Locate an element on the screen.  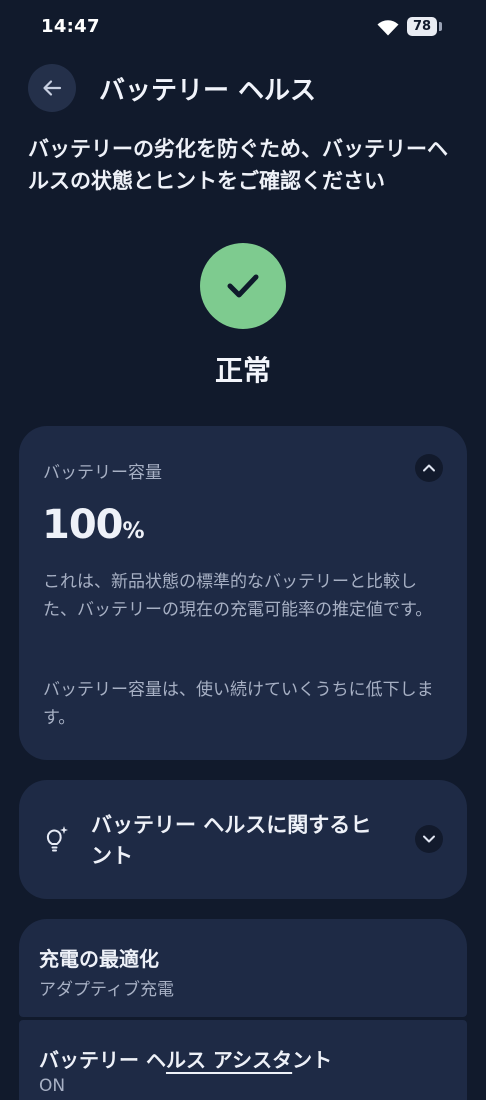
collapse-button is located at coordinates (429, 468).